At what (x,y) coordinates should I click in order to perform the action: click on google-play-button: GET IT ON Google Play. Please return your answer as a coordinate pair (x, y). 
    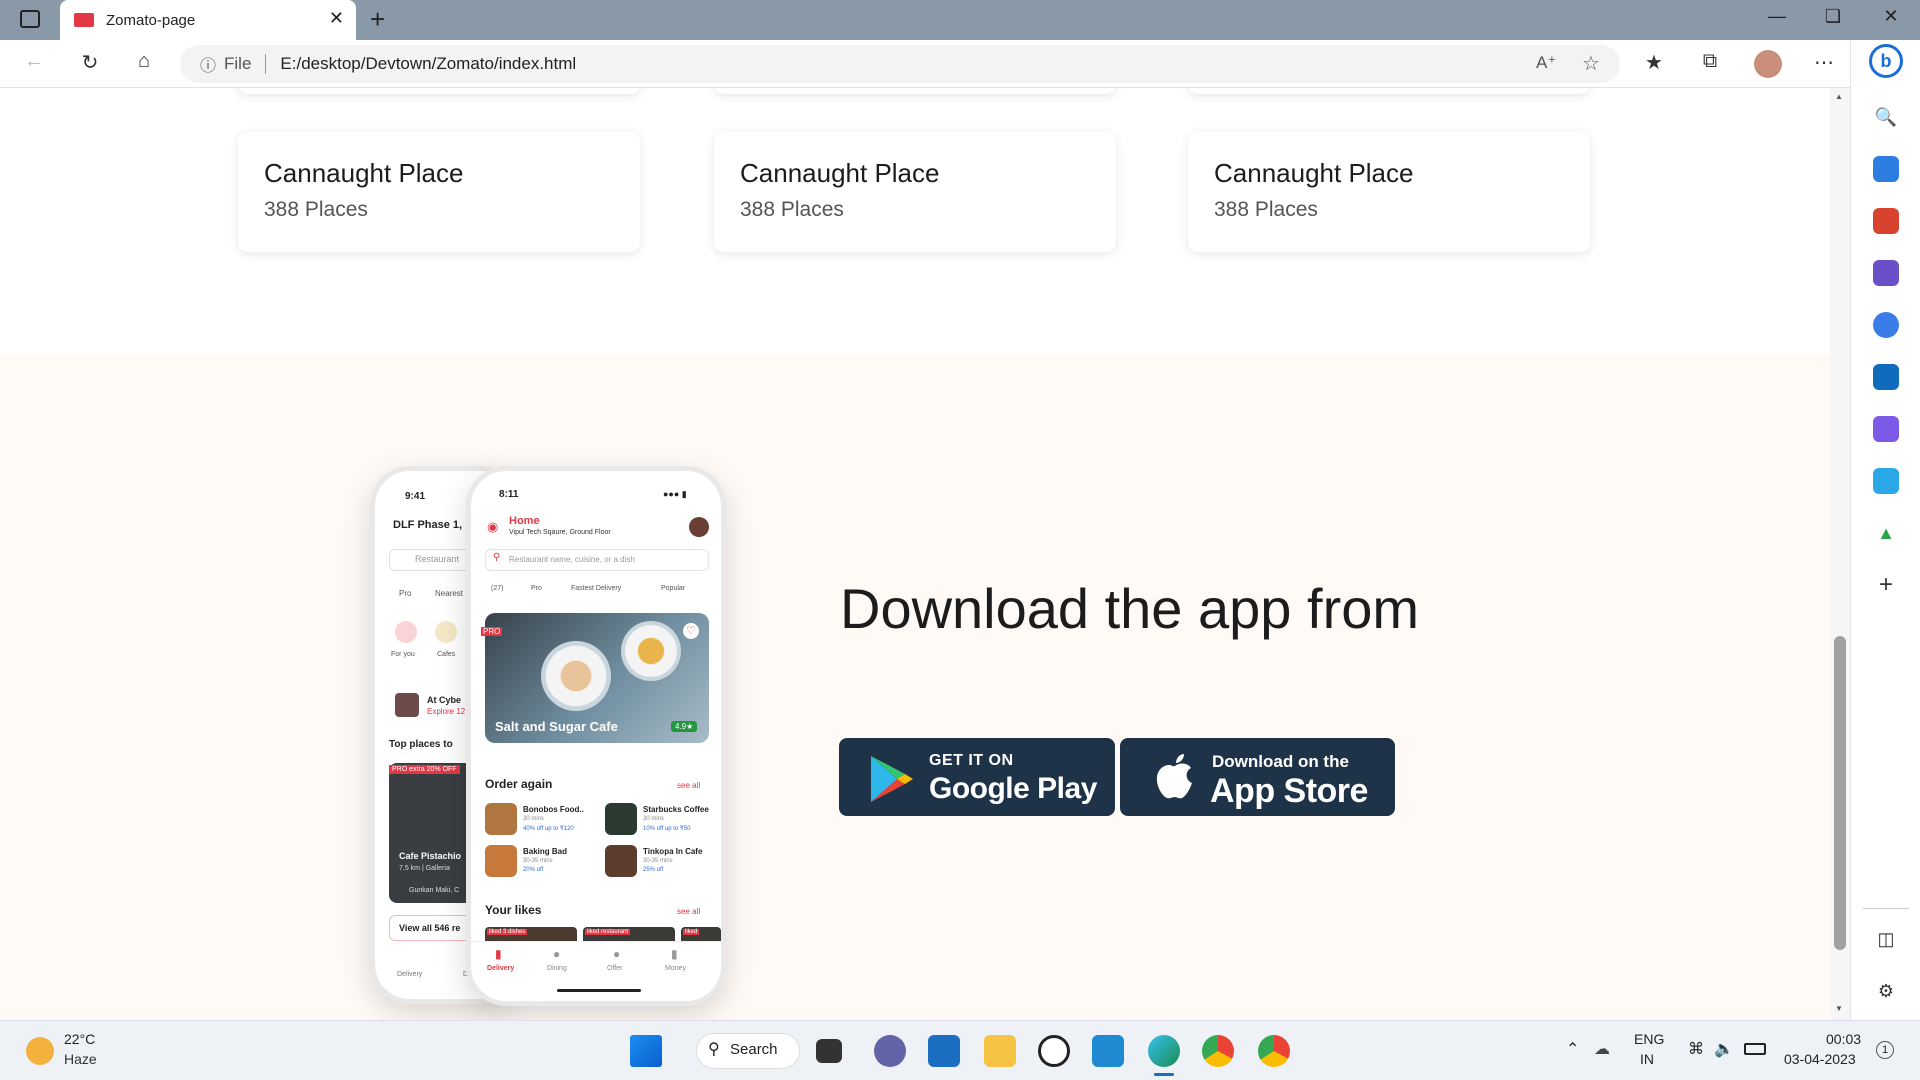
    Looking at the image, I should click on (977, 777).